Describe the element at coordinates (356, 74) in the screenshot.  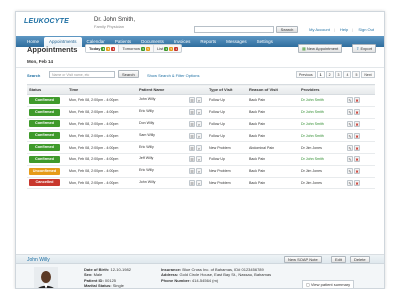
I see `page-button: 5` at that location.